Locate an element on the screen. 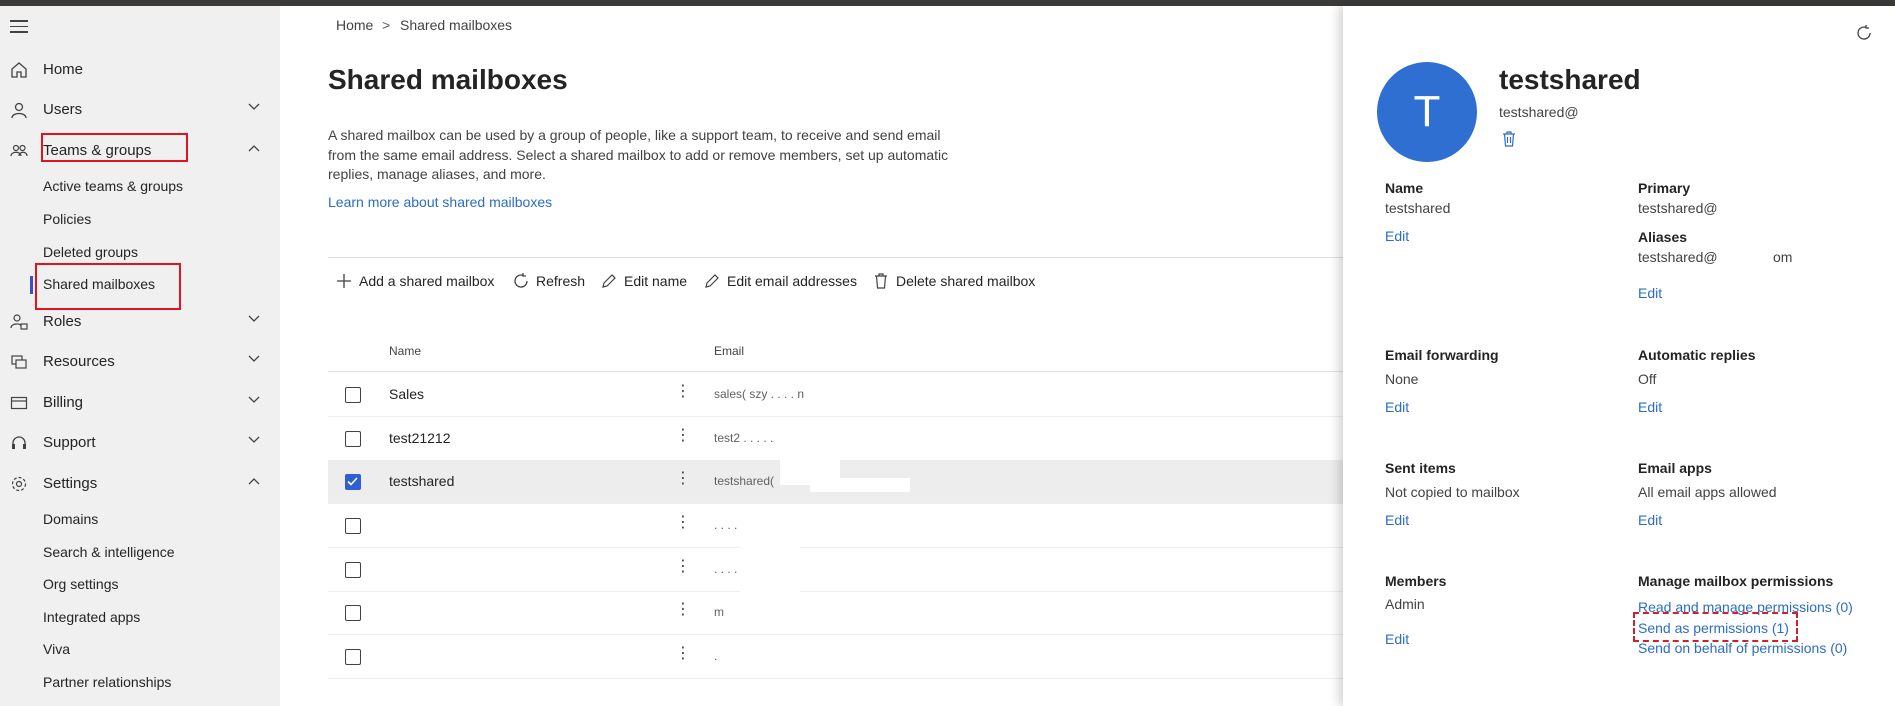 This screenshot has height=706, width=1895. settings-icon is located at coordinates (19, 484).